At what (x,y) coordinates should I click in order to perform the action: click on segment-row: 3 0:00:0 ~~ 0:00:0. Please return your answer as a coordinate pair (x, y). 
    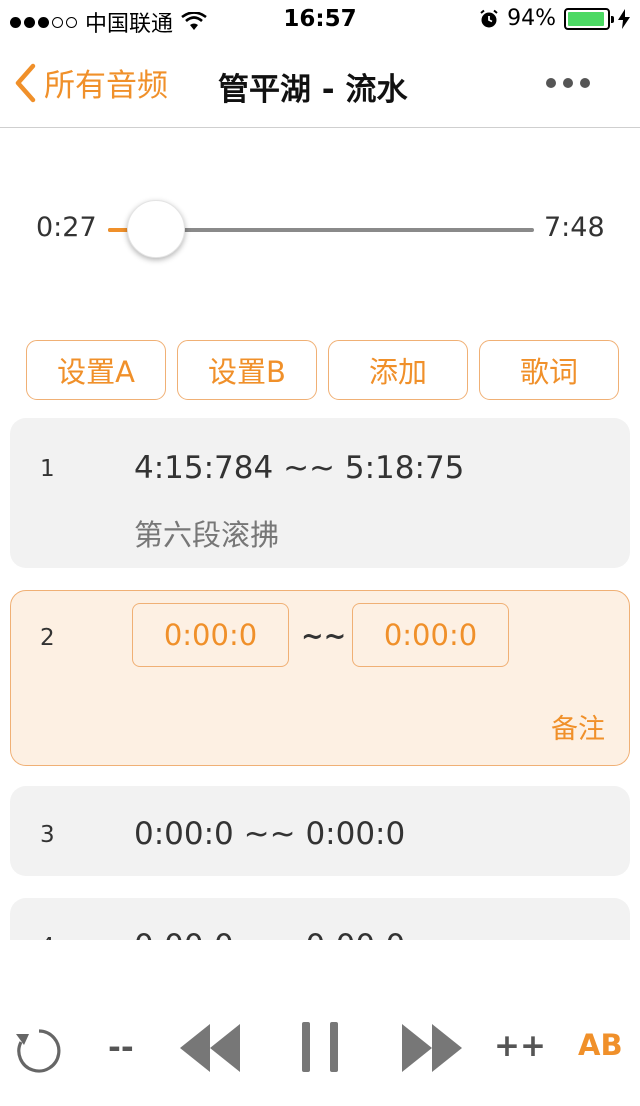
    Looking at the image, I should click on (320, 831).